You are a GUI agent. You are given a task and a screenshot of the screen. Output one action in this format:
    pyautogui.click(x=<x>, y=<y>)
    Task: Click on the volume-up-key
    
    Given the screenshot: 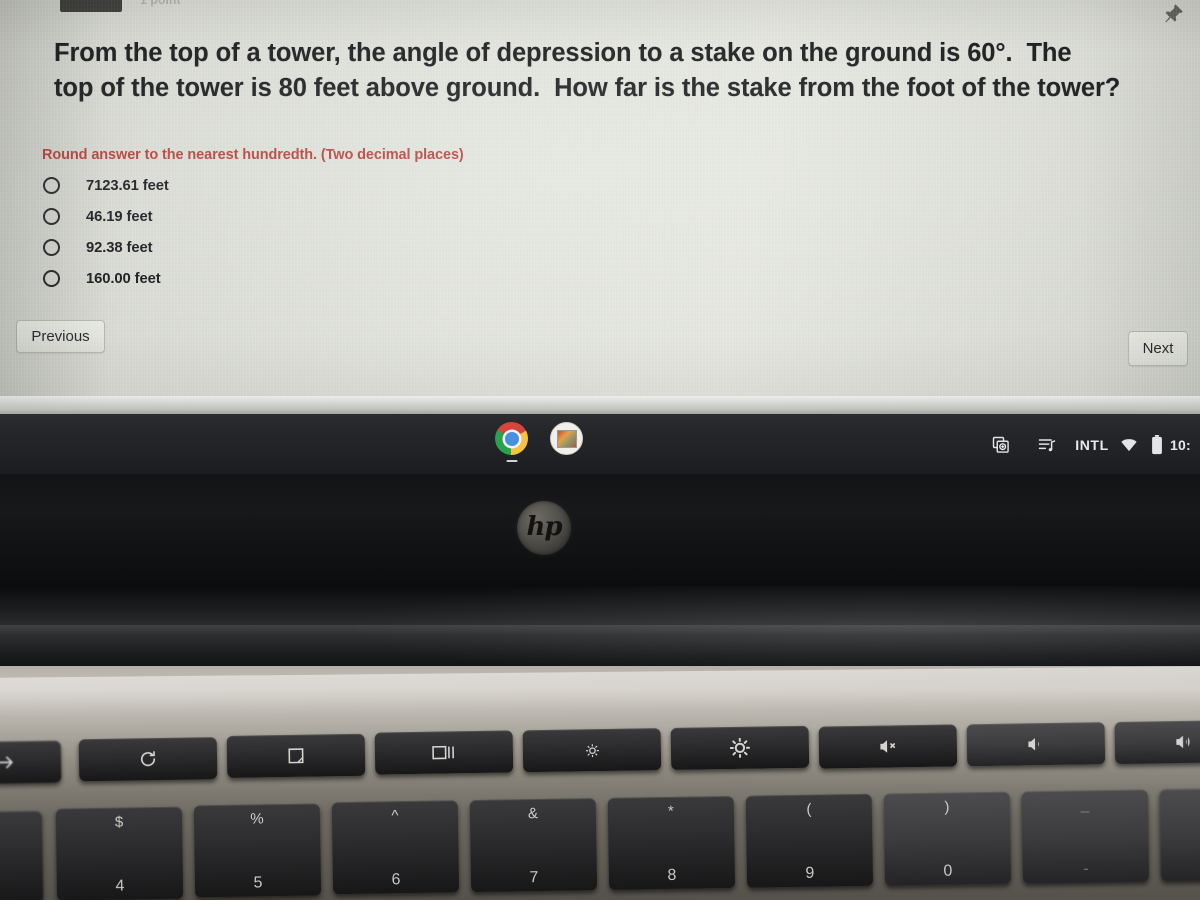 What is the action you would take?
    pyautogui.click(x=1157, y=741)
    